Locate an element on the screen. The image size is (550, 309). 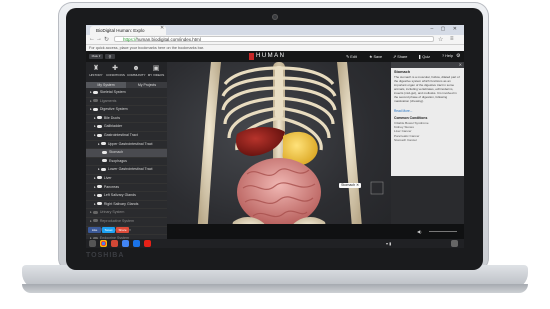
tree-item: ▸ Bile Ducts is located at coordinates (126, 119).